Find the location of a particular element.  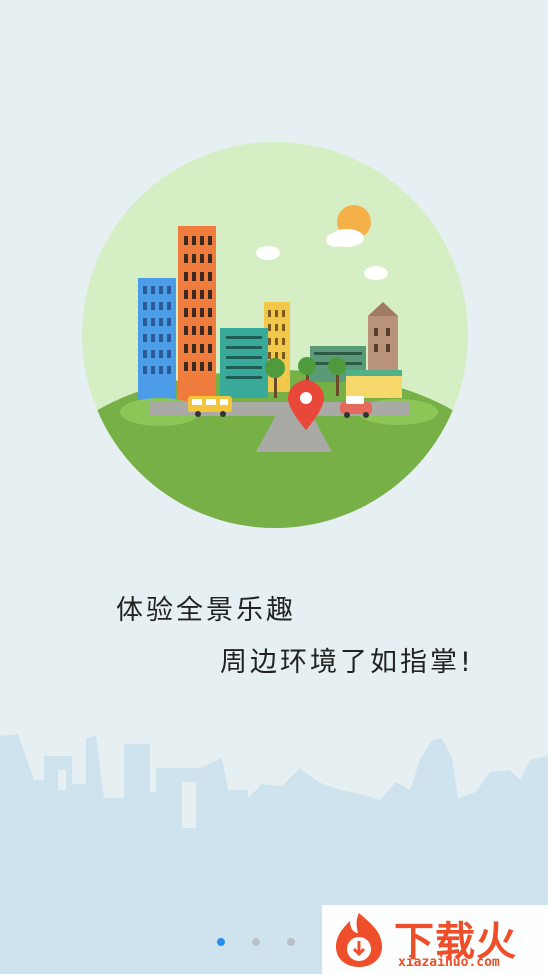

tagline-line-1: 体验全景乐趣 is located at coordinates (206, 610).